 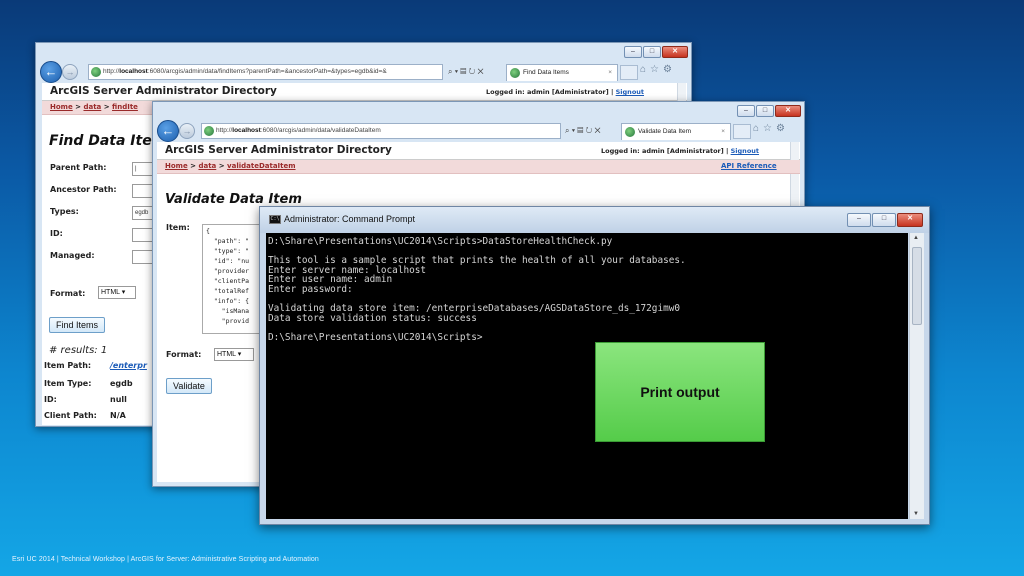 I want to click on tab-find-data-items: Find Data Items ×, so click(x=562, y=72).